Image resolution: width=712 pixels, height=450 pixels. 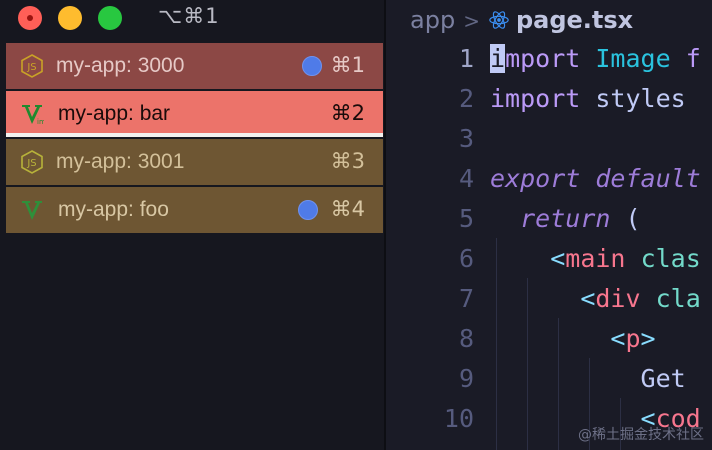 I want to click on code-line: 4 export default, so click(x=549, y=179).